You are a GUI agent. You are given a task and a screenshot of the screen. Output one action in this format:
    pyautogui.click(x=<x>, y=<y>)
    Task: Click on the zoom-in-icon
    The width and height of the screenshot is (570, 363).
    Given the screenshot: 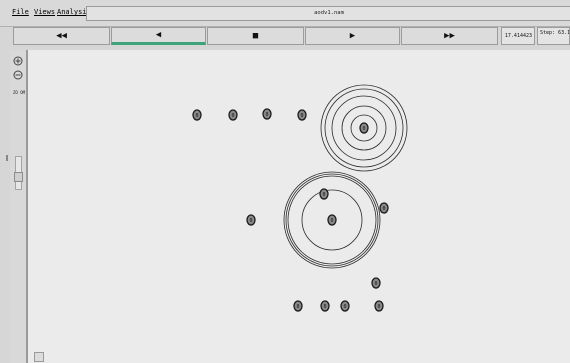 What is the action you would take?
    pyautogui.click(x=18, y=61)
    